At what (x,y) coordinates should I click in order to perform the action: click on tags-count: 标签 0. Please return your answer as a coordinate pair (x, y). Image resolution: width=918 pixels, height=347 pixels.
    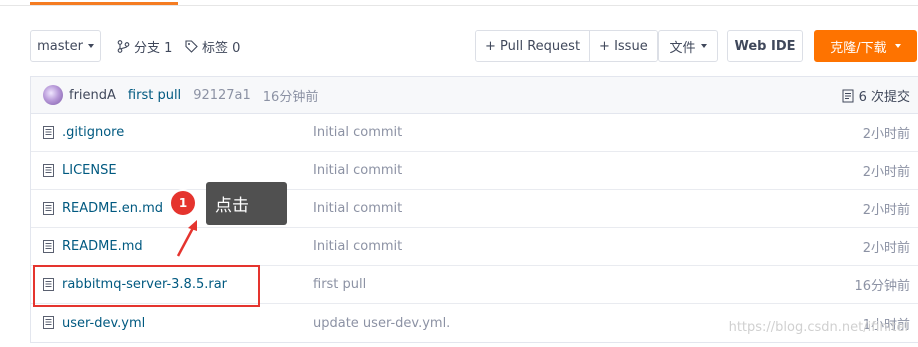
    Looking at the image, I should click on (221, 48).